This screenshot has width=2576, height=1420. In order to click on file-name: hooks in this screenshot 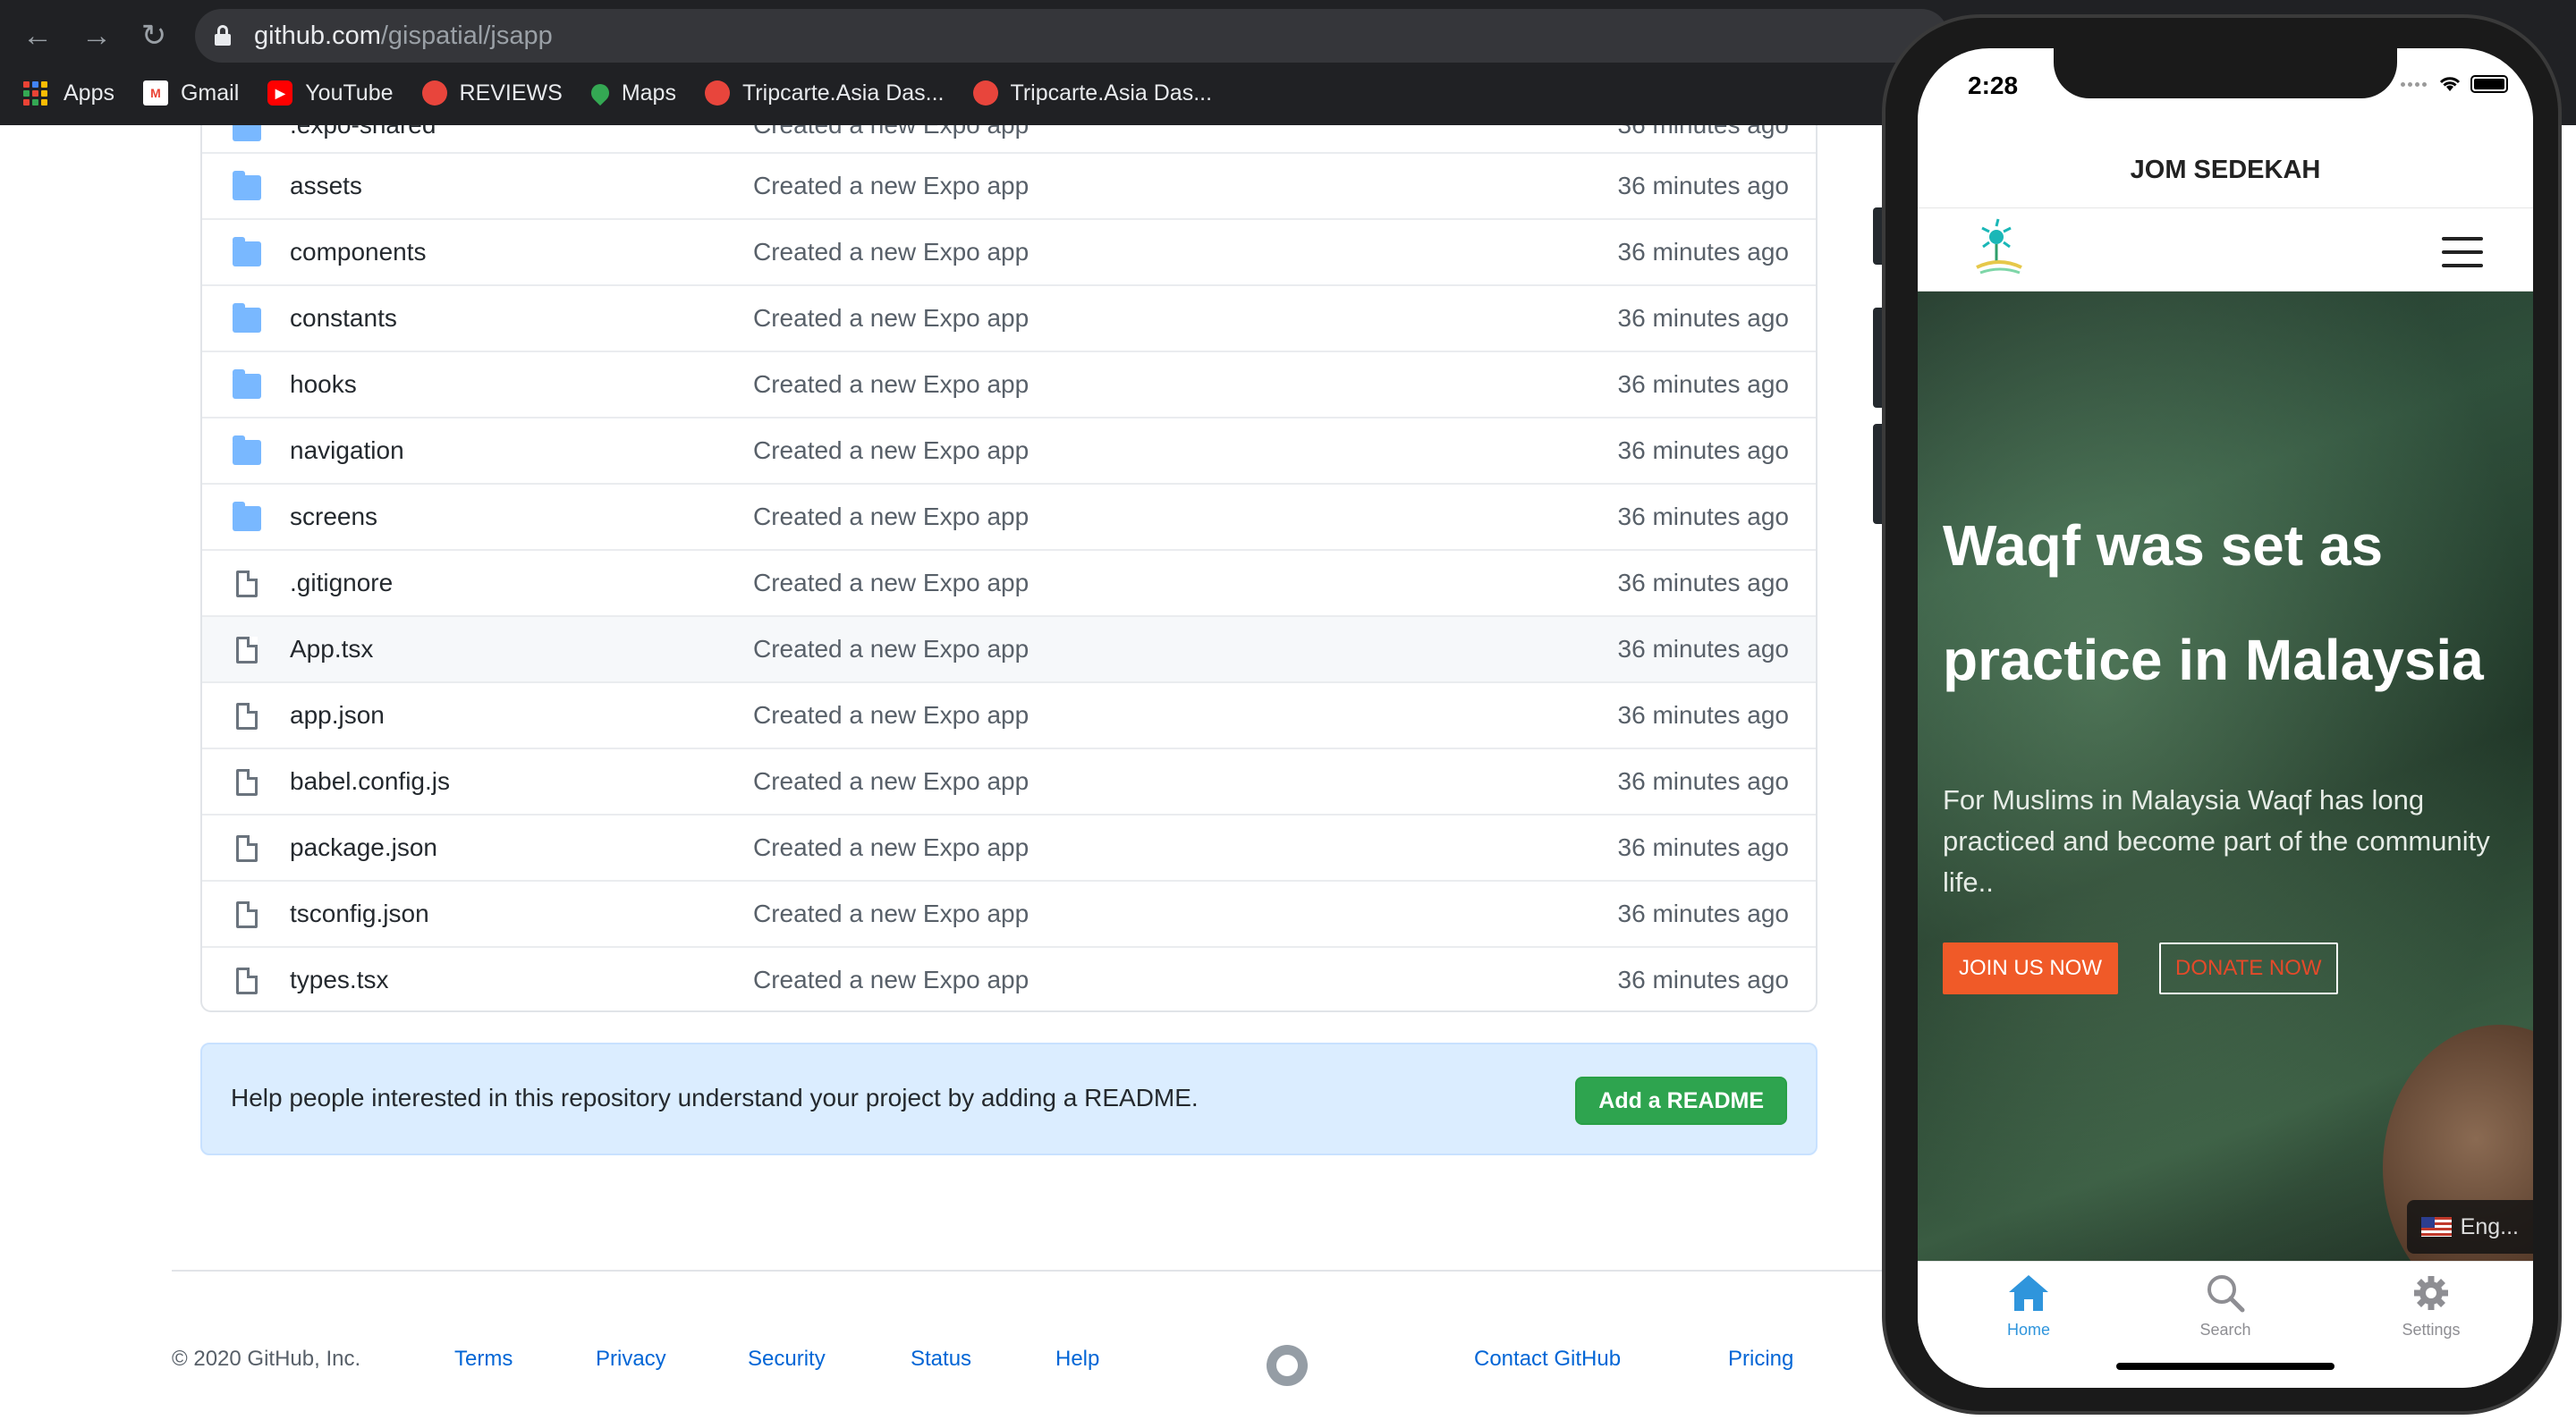, I will do `click(323, 385)`.